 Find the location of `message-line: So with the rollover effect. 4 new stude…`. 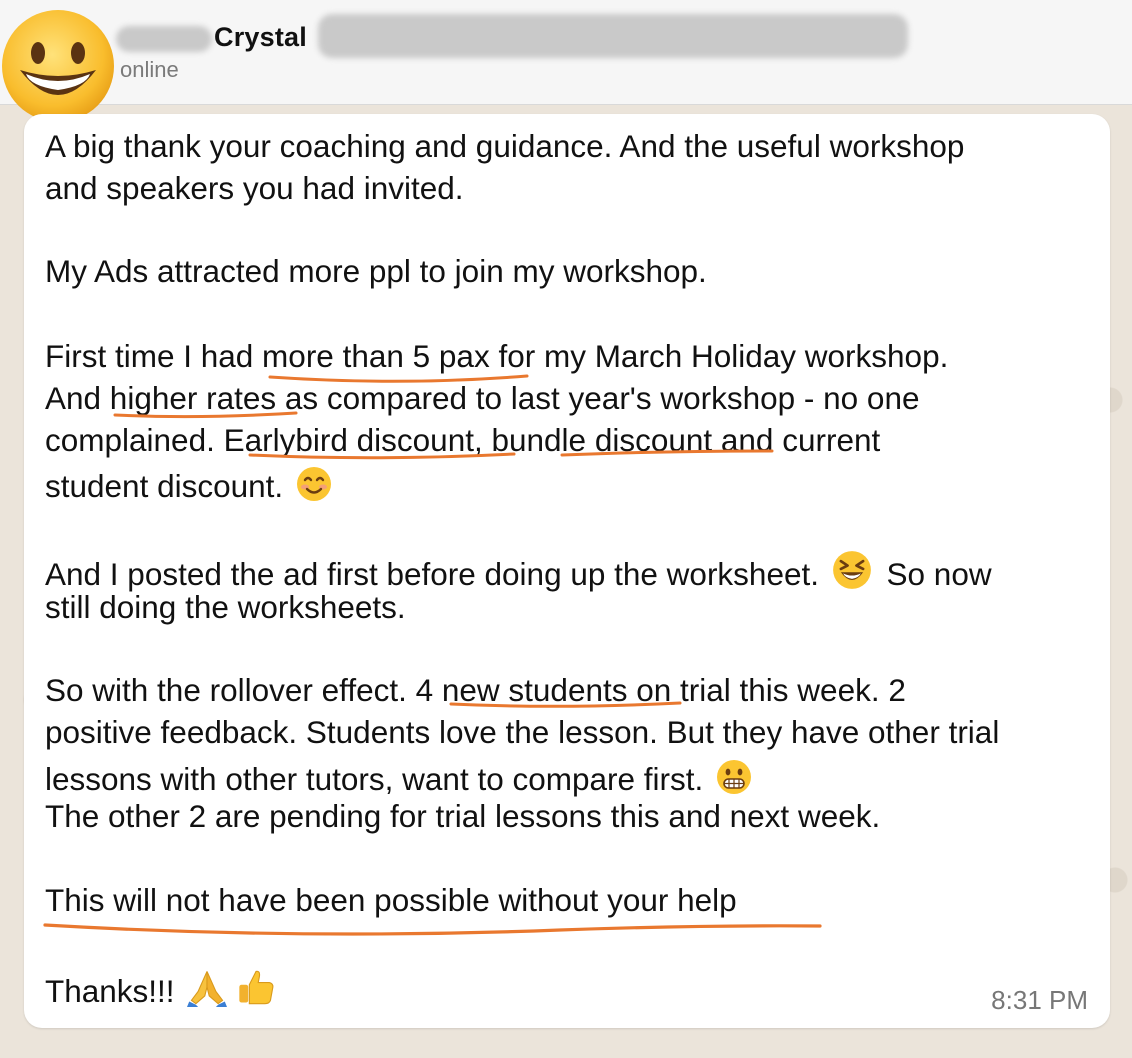

message-line: So with the rollover effect. 4 new stude… is located at coordinates (475, 690).